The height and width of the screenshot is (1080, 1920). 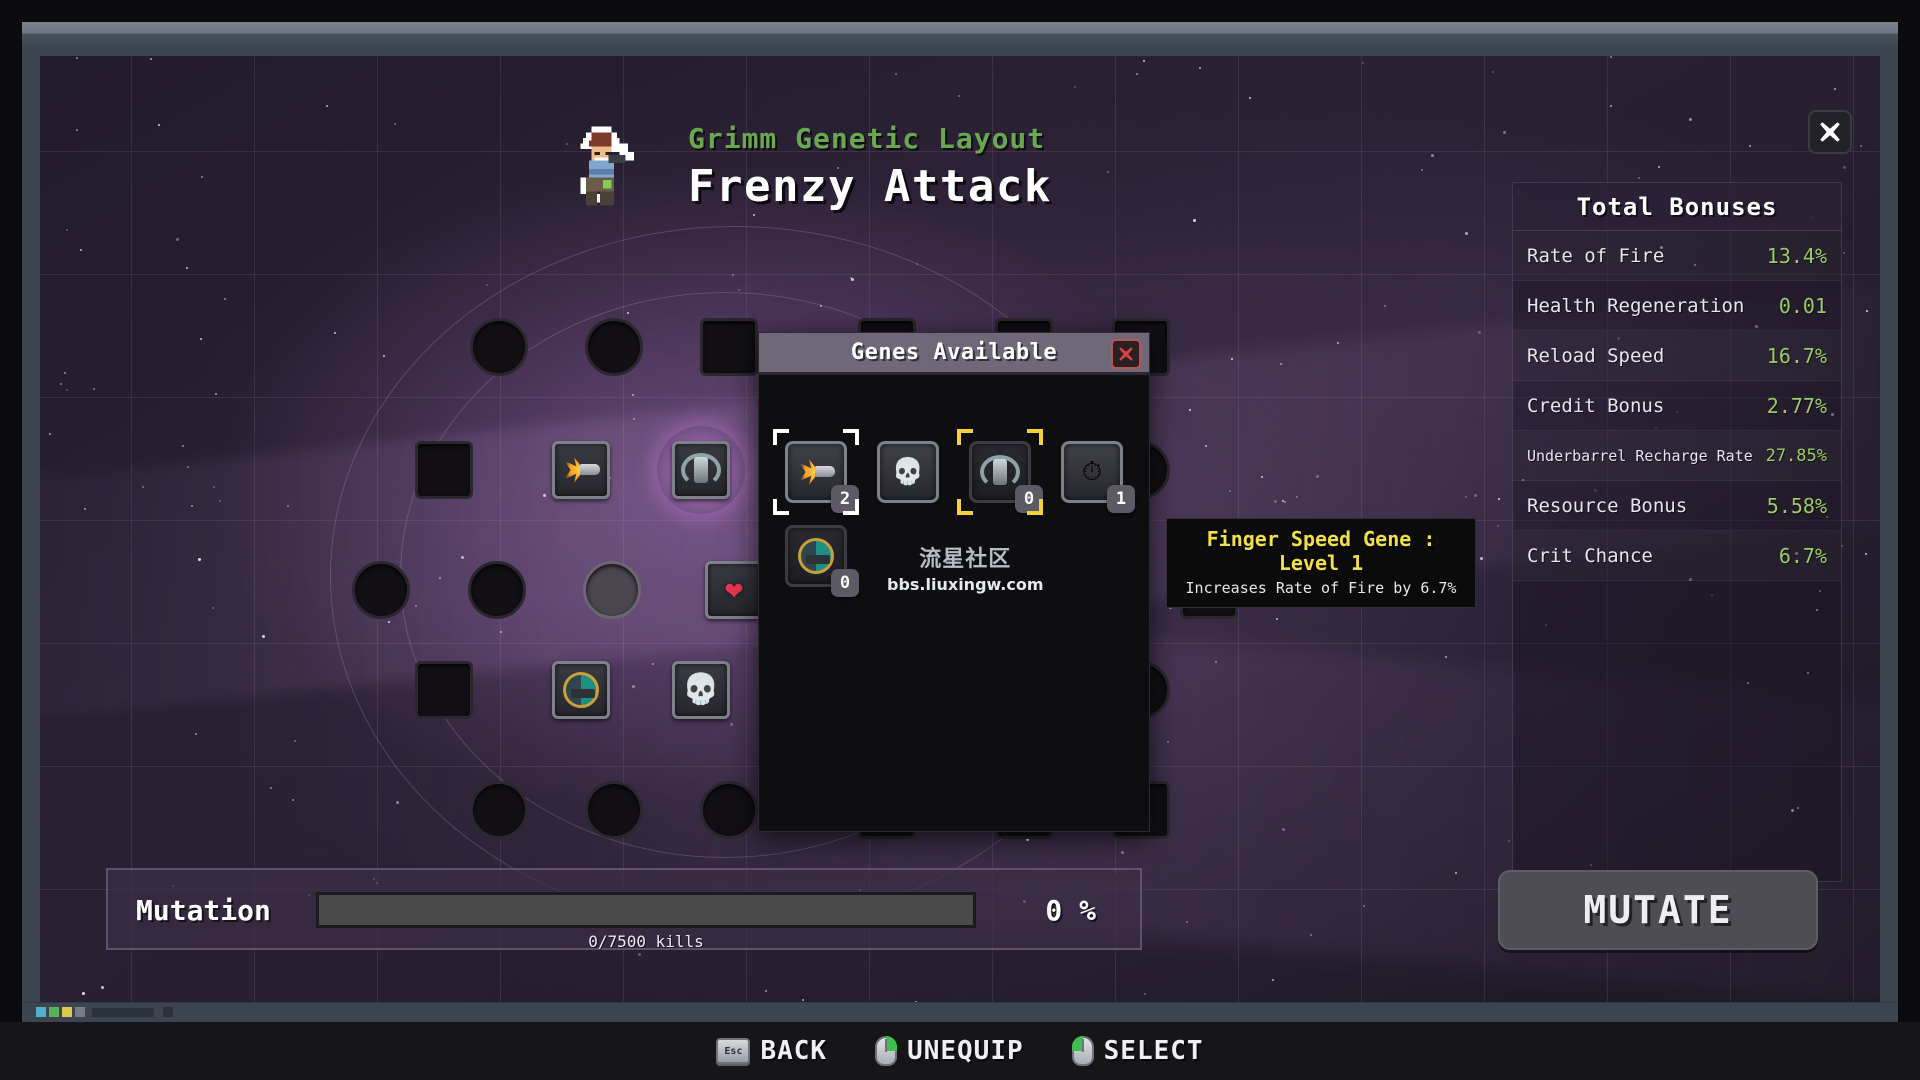 What do you see at coordinates (1070, 910) in the screenshot?
I see `mutation-percent: 0 %` at bounding box center [1070, 910].